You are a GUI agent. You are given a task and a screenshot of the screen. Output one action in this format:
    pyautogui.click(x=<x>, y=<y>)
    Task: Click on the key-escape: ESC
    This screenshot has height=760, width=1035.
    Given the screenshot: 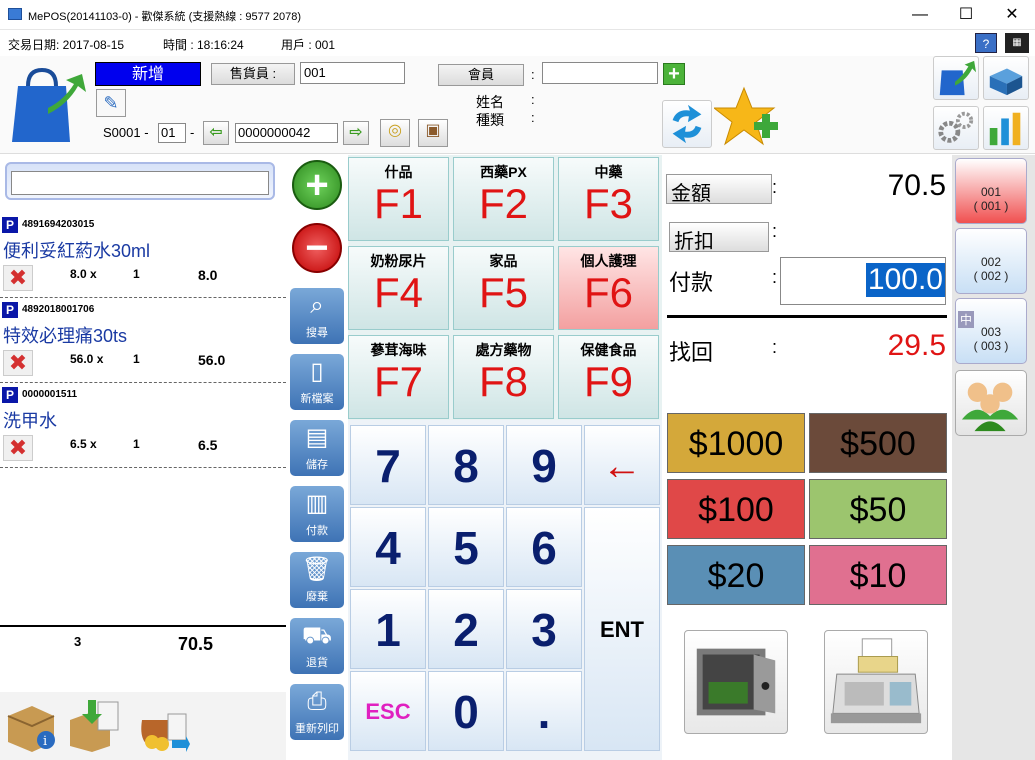 What is the action you would take?
    pyautogui.click(x=388, y=711)
    